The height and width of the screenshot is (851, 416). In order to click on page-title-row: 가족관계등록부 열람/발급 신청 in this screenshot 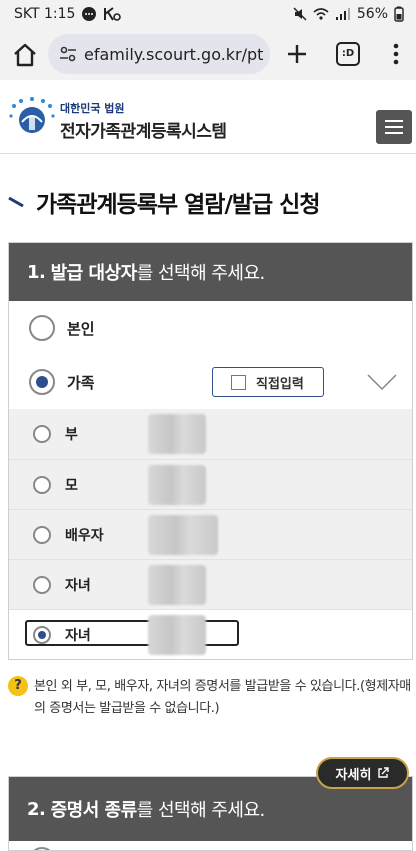, I will do `click(164, 202)`.